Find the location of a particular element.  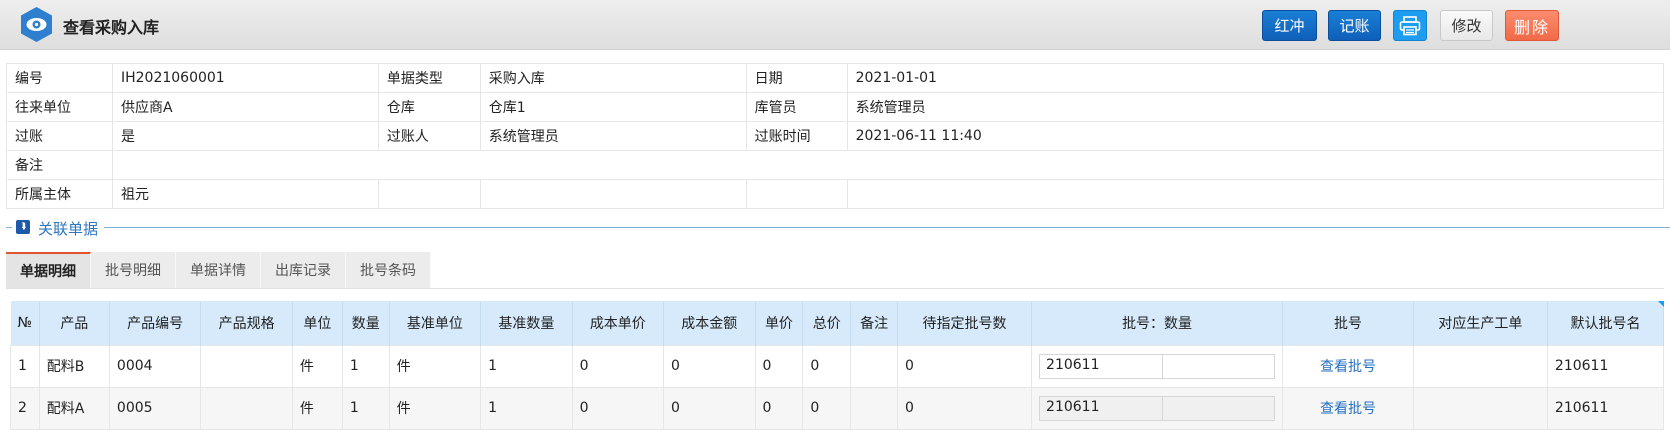

info-value-doctype: 采购入库 is located at coordinates (613, 78).